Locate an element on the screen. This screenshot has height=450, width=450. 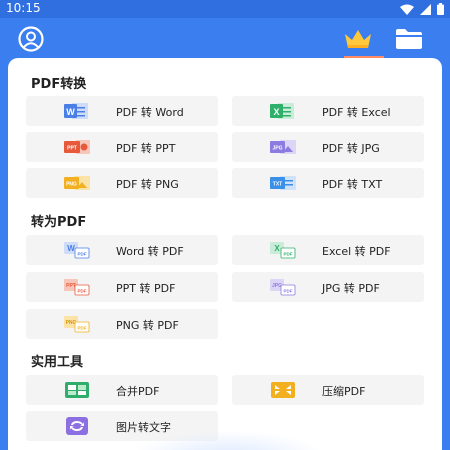
vip-crown-icon is located at coordinates (358, 39).